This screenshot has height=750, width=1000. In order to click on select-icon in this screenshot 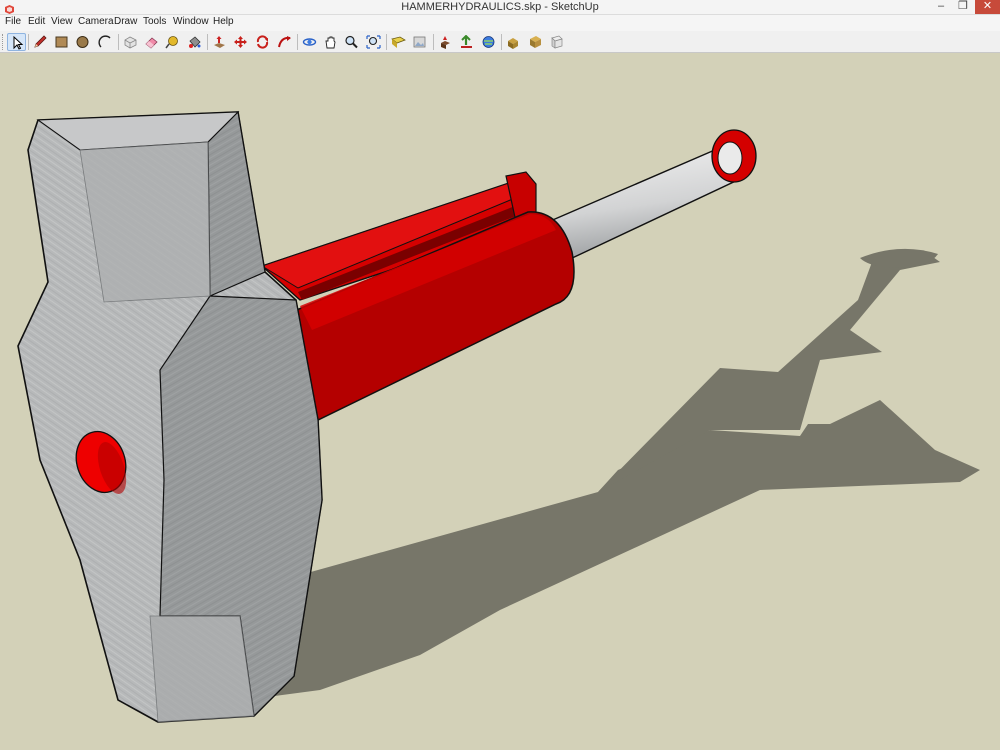, I will do `click(16, 42)`.